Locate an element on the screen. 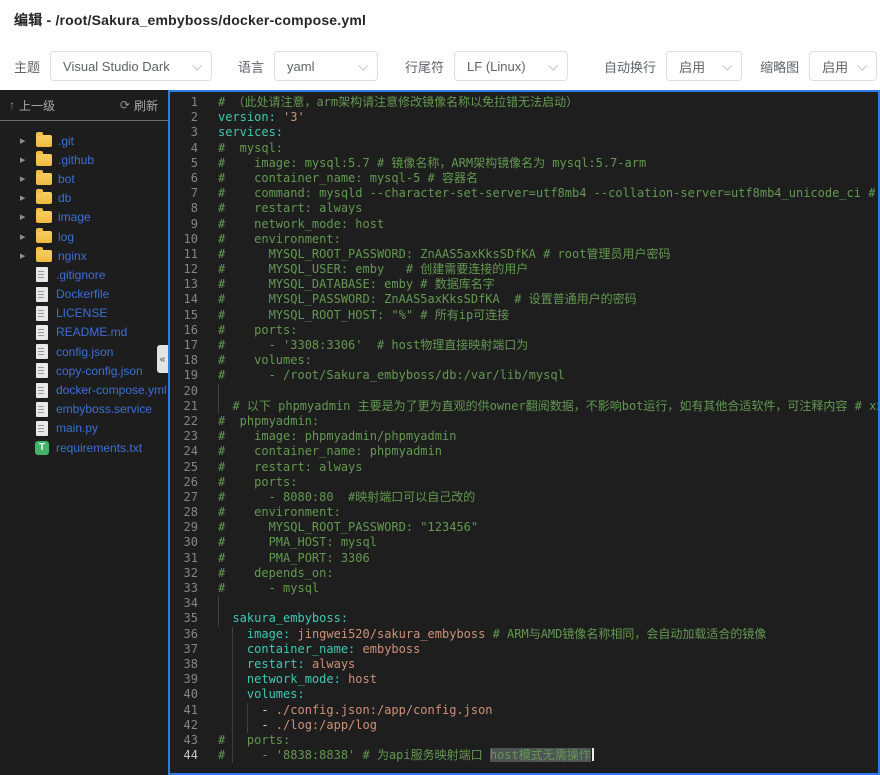  go-up-button: ↑ 上一级 is located at coordinates (32, 105).